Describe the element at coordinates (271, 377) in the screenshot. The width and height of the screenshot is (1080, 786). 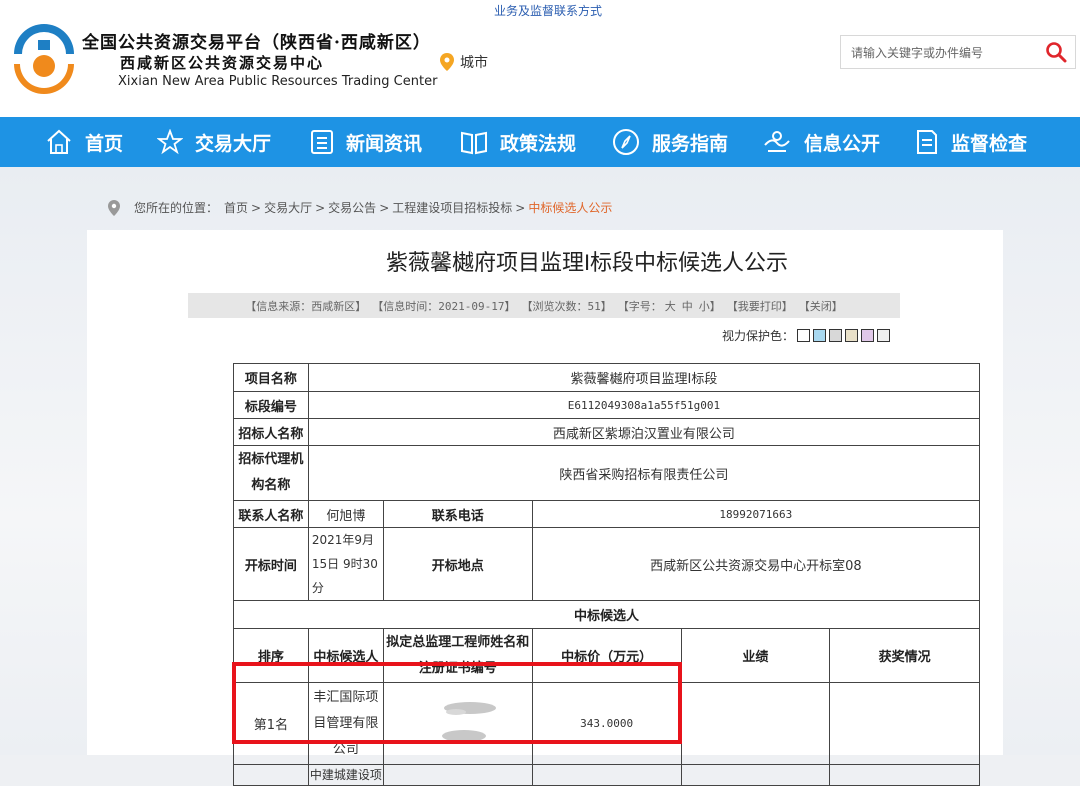
I see `project-name-label: 项目名称` at that location.